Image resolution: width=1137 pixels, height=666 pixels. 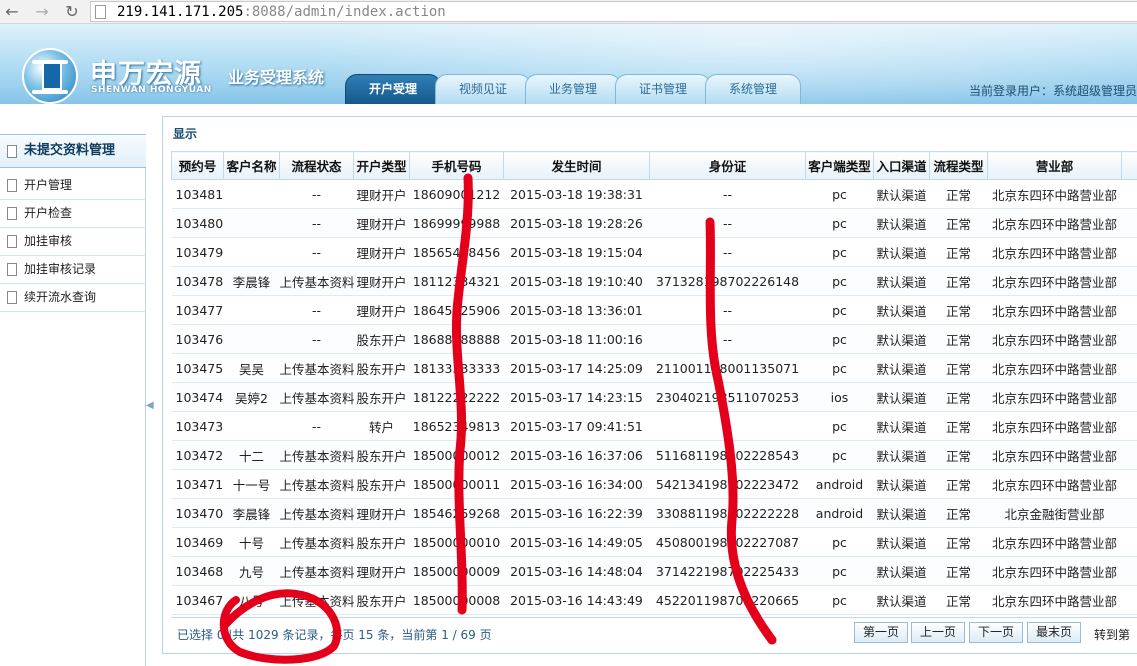 What do you see at coordinates (576, 194) in the screenshot?
I see `cell-time: 2015-03-18 19:38:31` at bounding box center [576, 194].